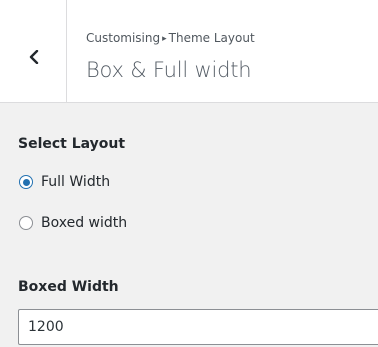 This screenshot has width=378, height=347. What do you see at coordinates (84, 223) in the screenshot?
I see `radio-label-boxed-width: Boxed width` at bounding box center [84, 223].